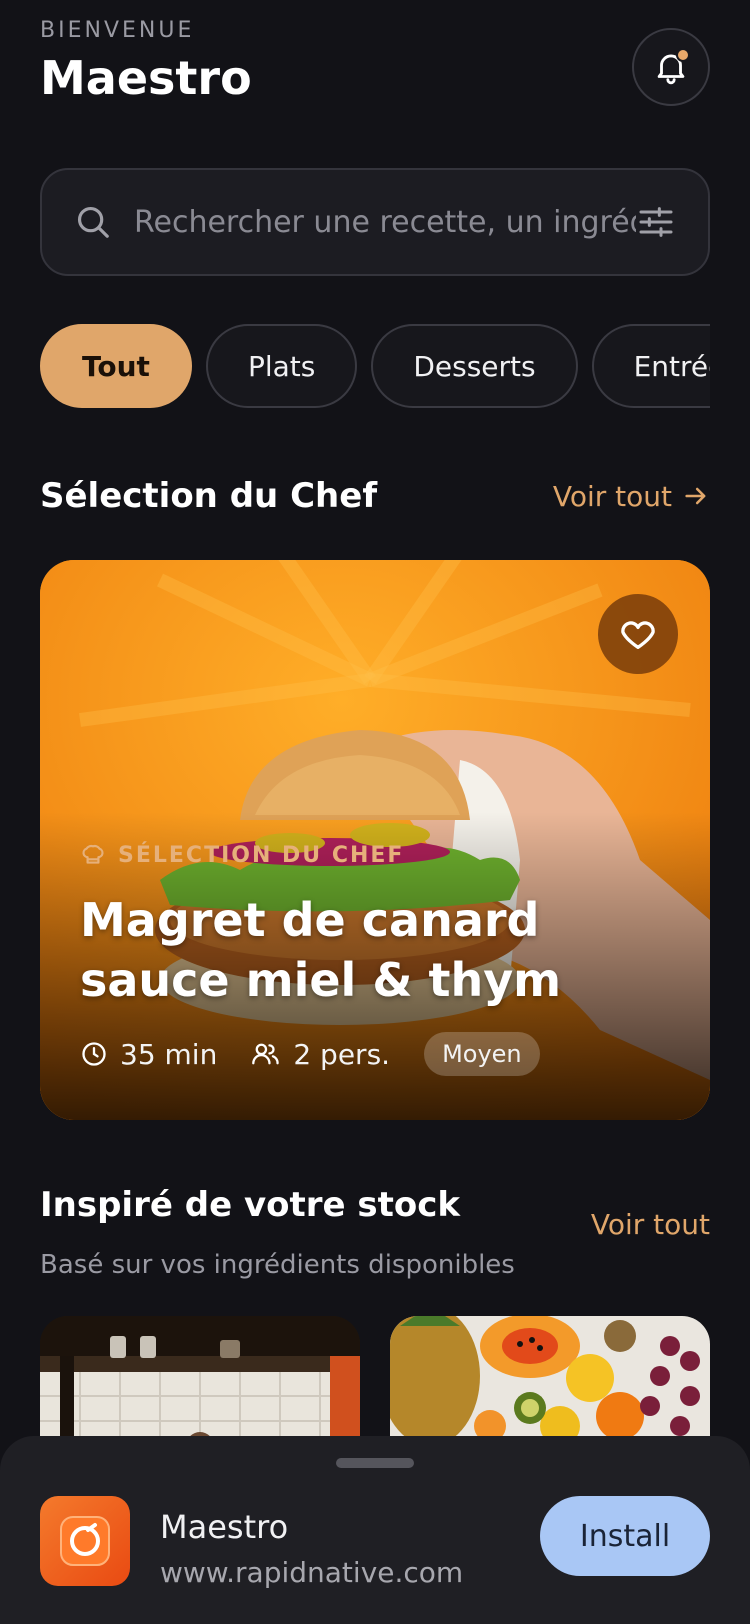 The image size is (750, 1624). I want to click on section-title: Sélection du Chef, so click(209, 496).